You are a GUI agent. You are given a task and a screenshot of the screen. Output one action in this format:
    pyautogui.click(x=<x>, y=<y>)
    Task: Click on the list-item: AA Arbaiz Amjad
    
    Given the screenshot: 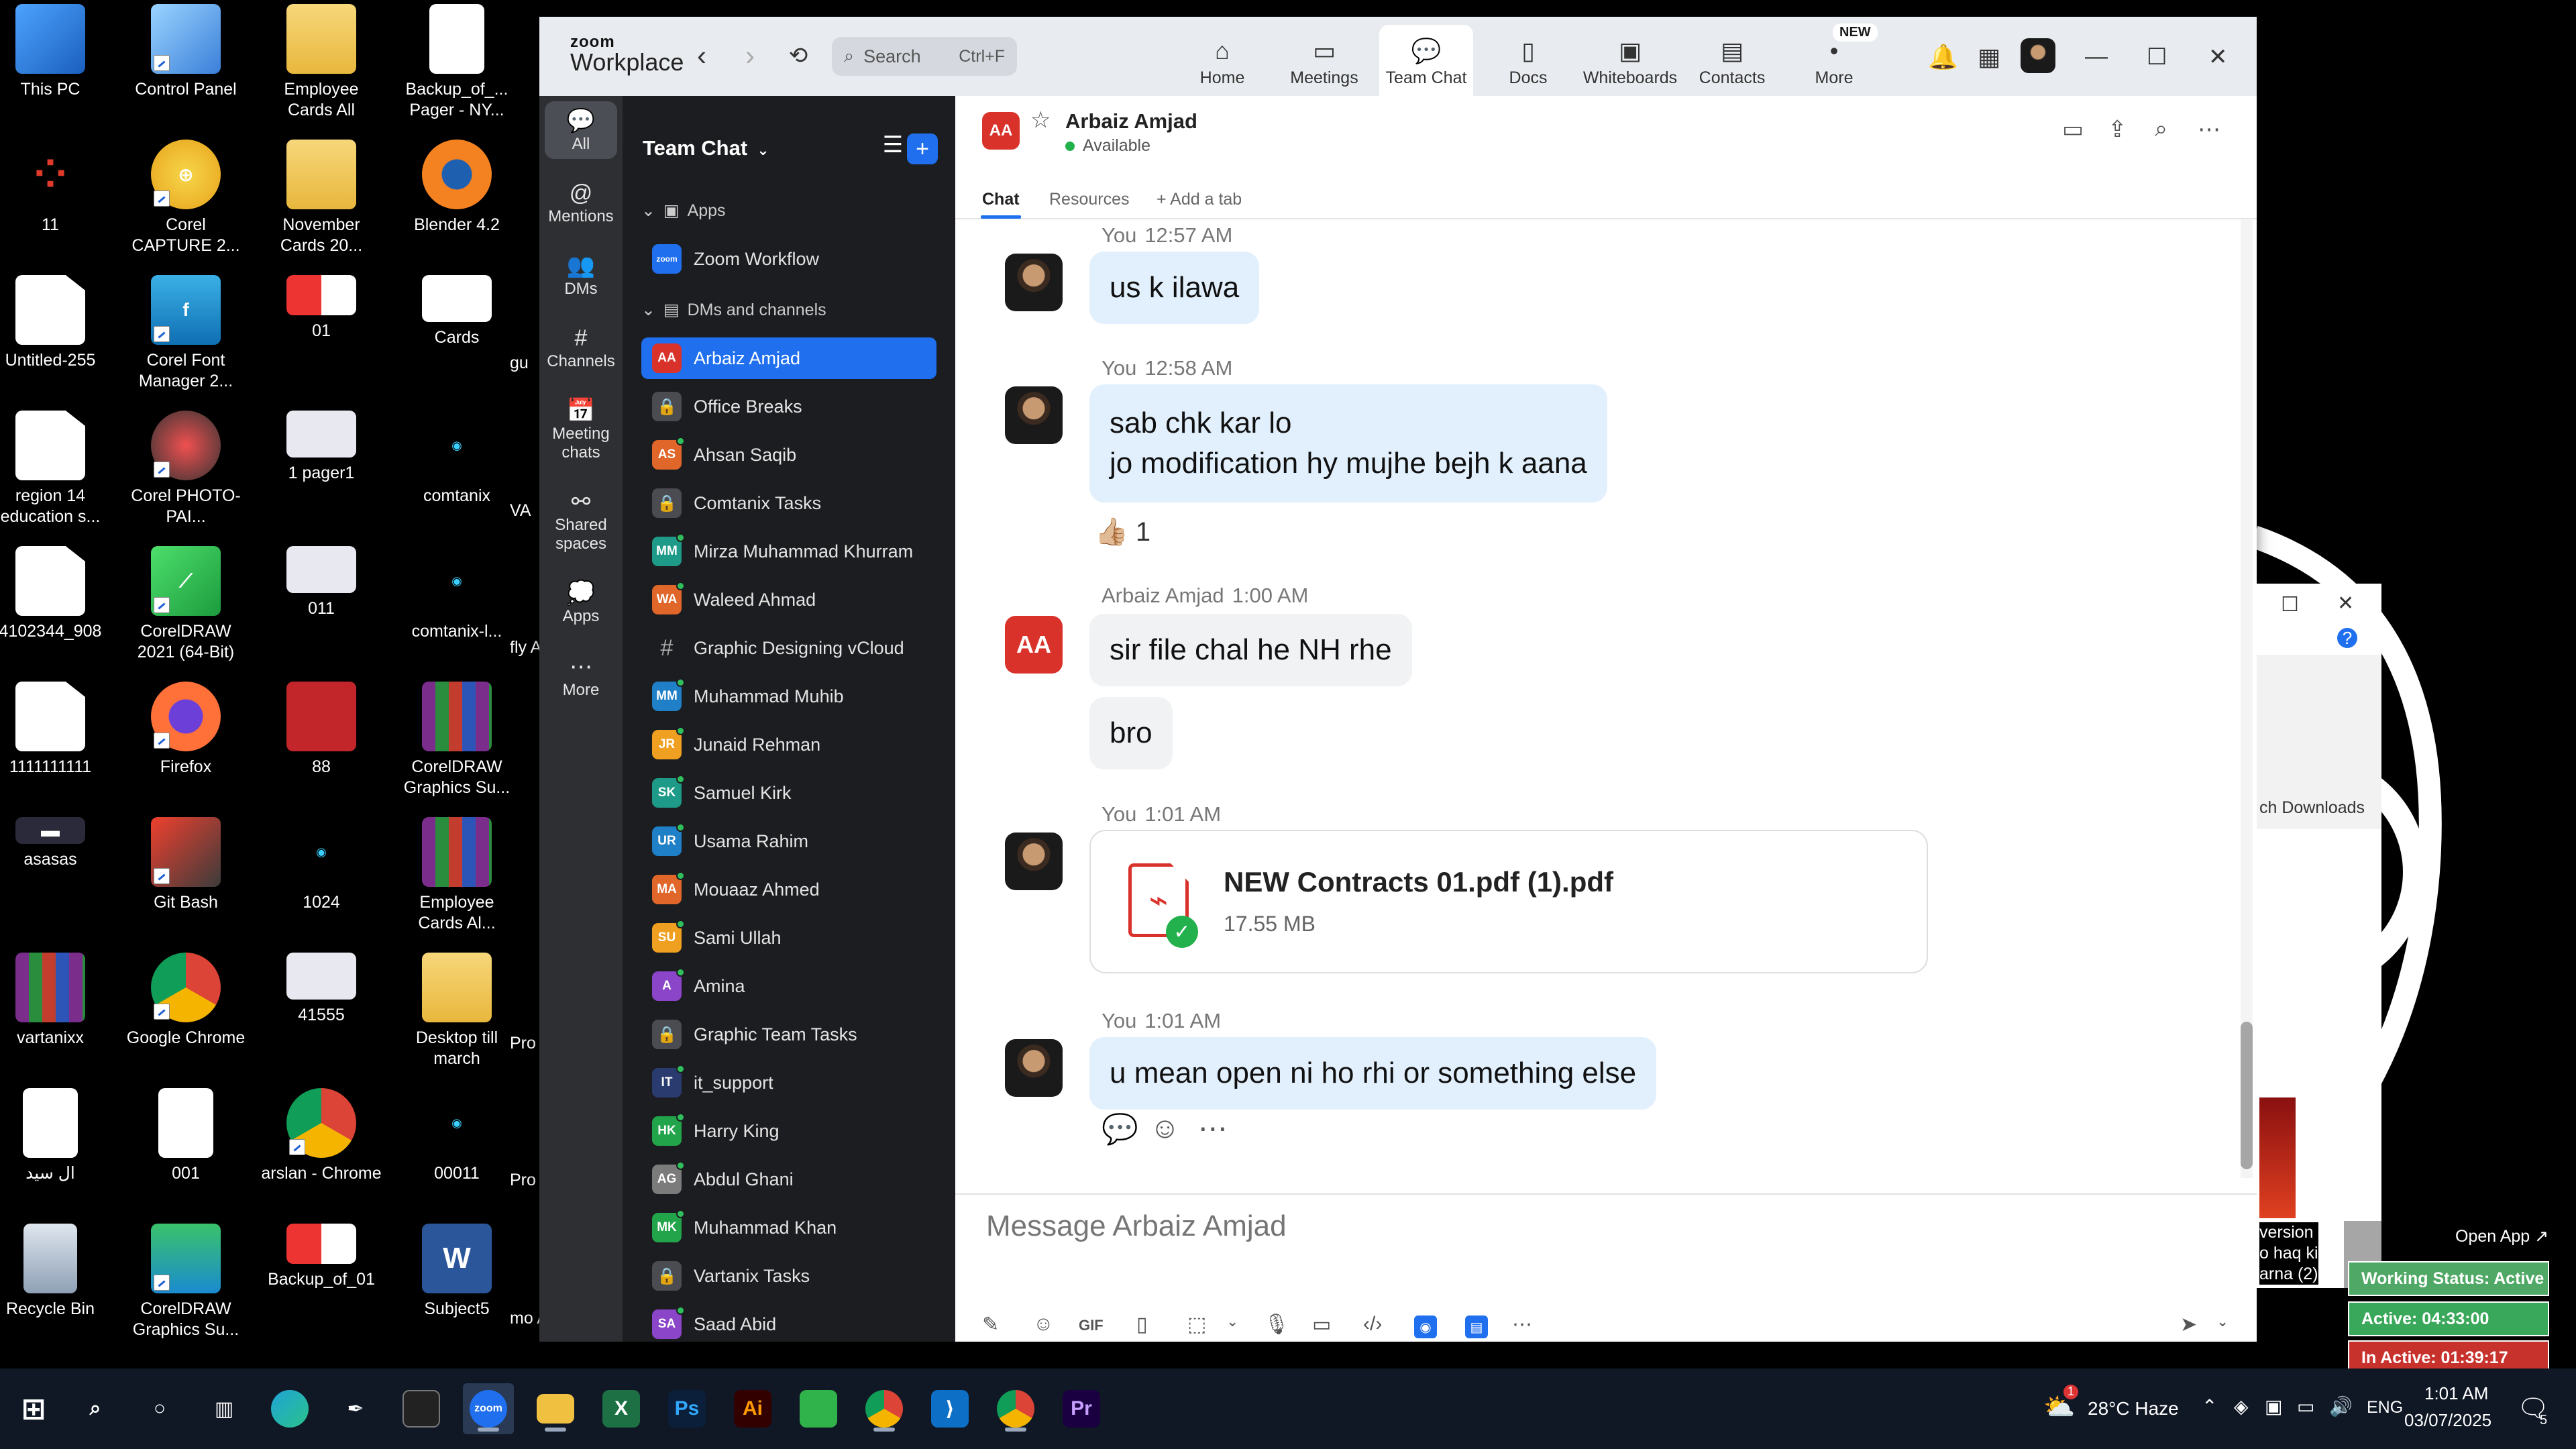 What is the action you would take?
    pyautogui.click(x=788, y=358)
    